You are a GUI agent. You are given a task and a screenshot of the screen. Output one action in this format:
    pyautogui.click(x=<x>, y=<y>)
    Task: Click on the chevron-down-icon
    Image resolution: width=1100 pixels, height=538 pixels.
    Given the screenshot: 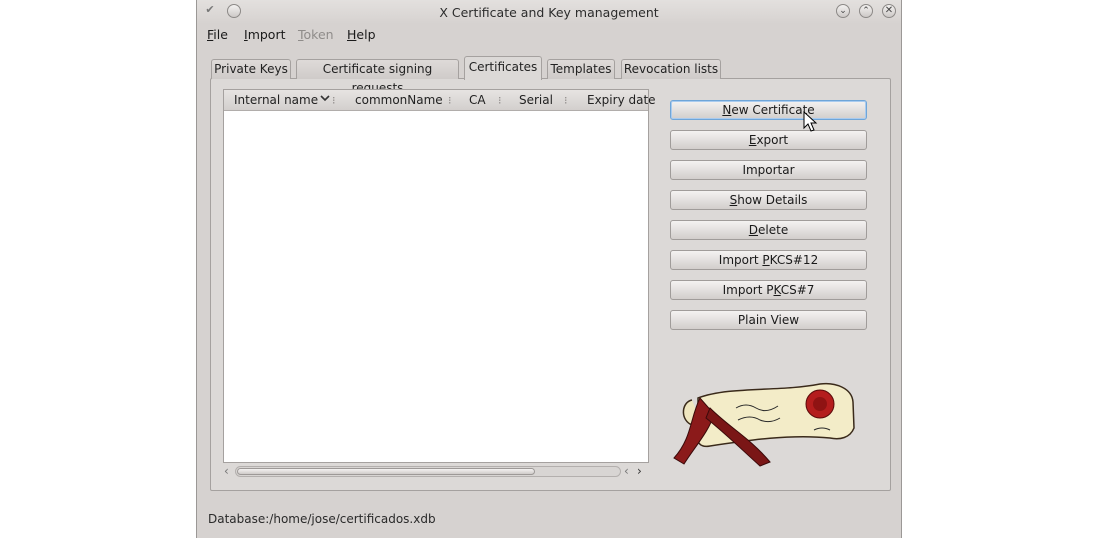 What is the action you would take?
    pyautogui.click(x=325, y=99)
    